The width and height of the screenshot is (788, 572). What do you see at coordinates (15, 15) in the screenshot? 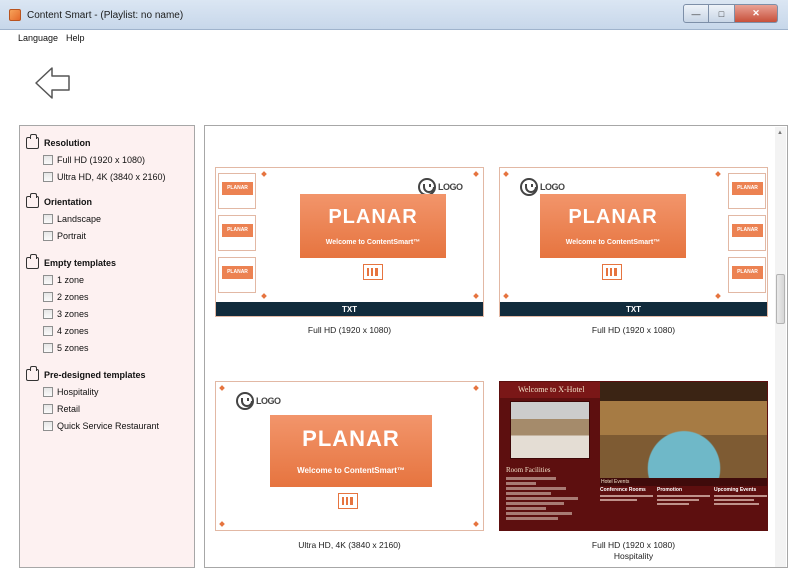
I see `app-icon` at bounding box center [15, 15].